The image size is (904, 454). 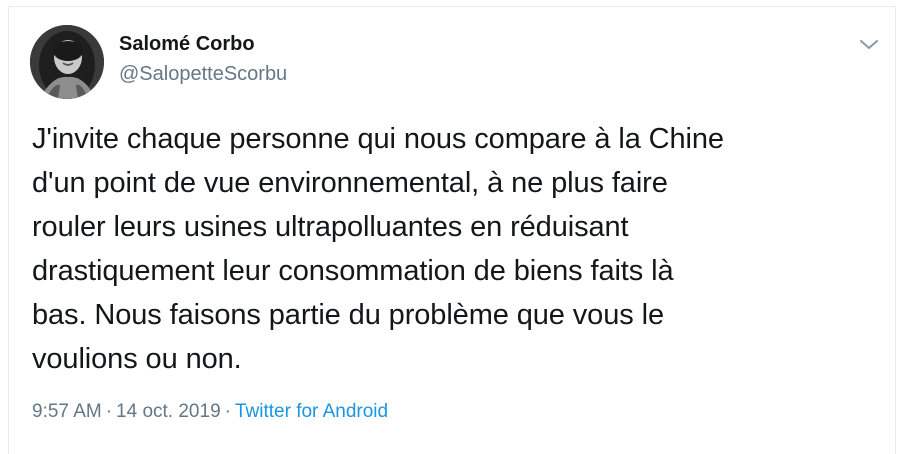 What do you see at coordinates (203, 74) in the screenshot?
I see `author-handle: @SalopetteScorbu` at bounding box center [203, 74].